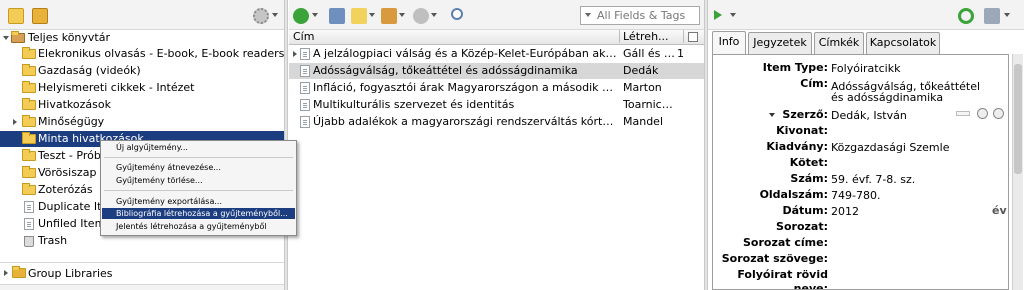 The image size is (1024, 290). What do you see at coordinates (641, 70) in the screenshot?
I see `item-creator: Dedák` at bounding box center [641, 70].